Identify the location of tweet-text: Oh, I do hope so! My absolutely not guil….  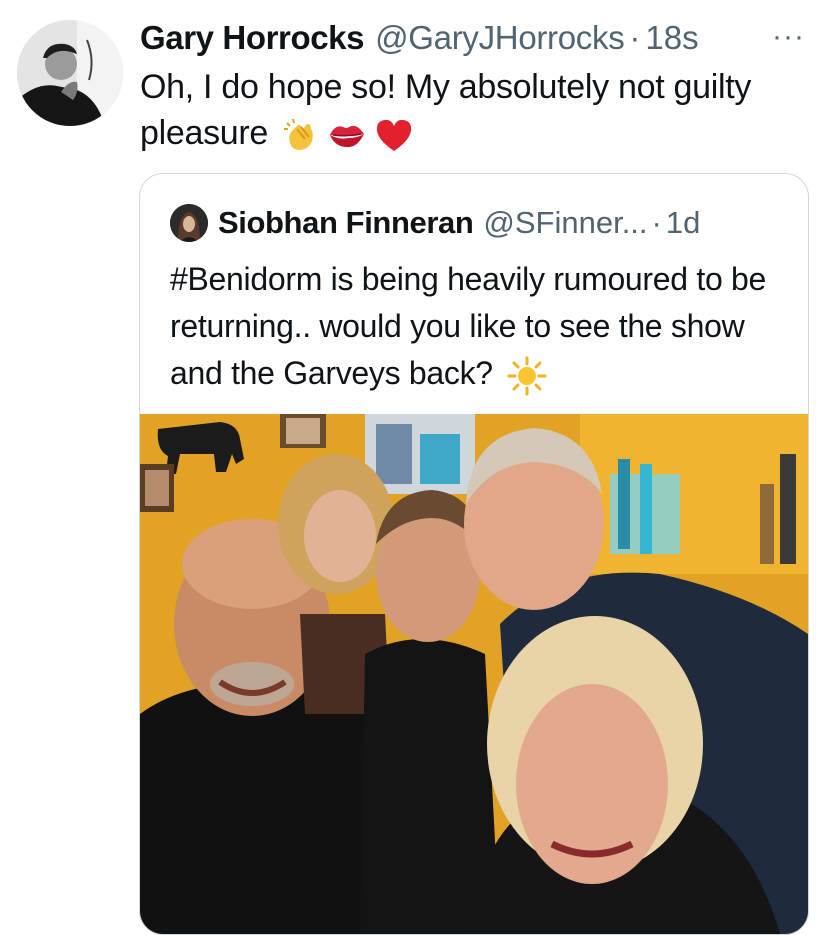
(475, 110).